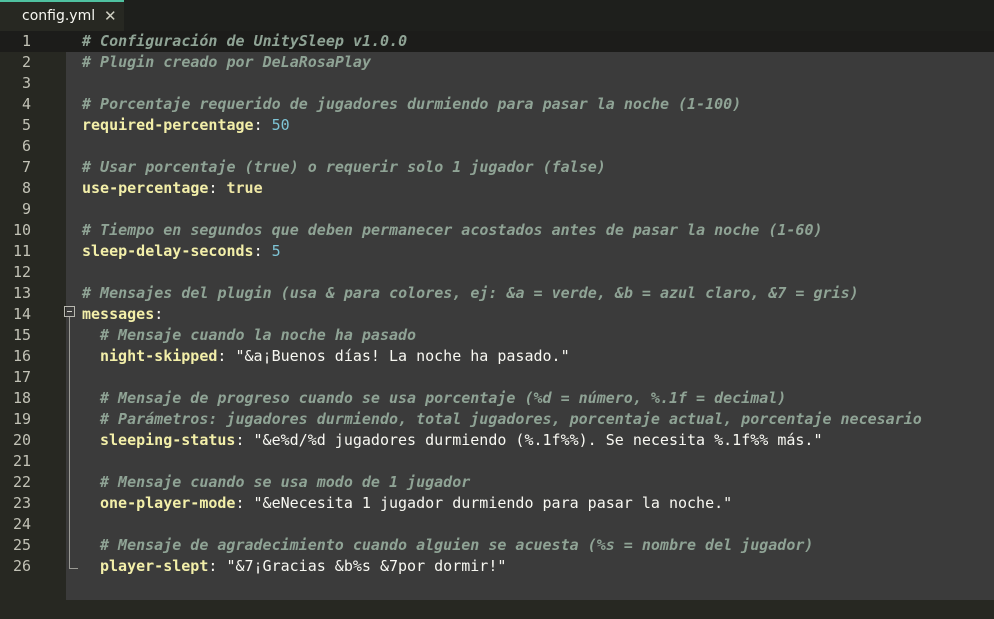 The width and height of the screenshot is (994, 619). Describe the element at coordinates (226, 62) in the screenshot. I see `comment: # Plugin creado por DeLaRosaPlay` at that location.